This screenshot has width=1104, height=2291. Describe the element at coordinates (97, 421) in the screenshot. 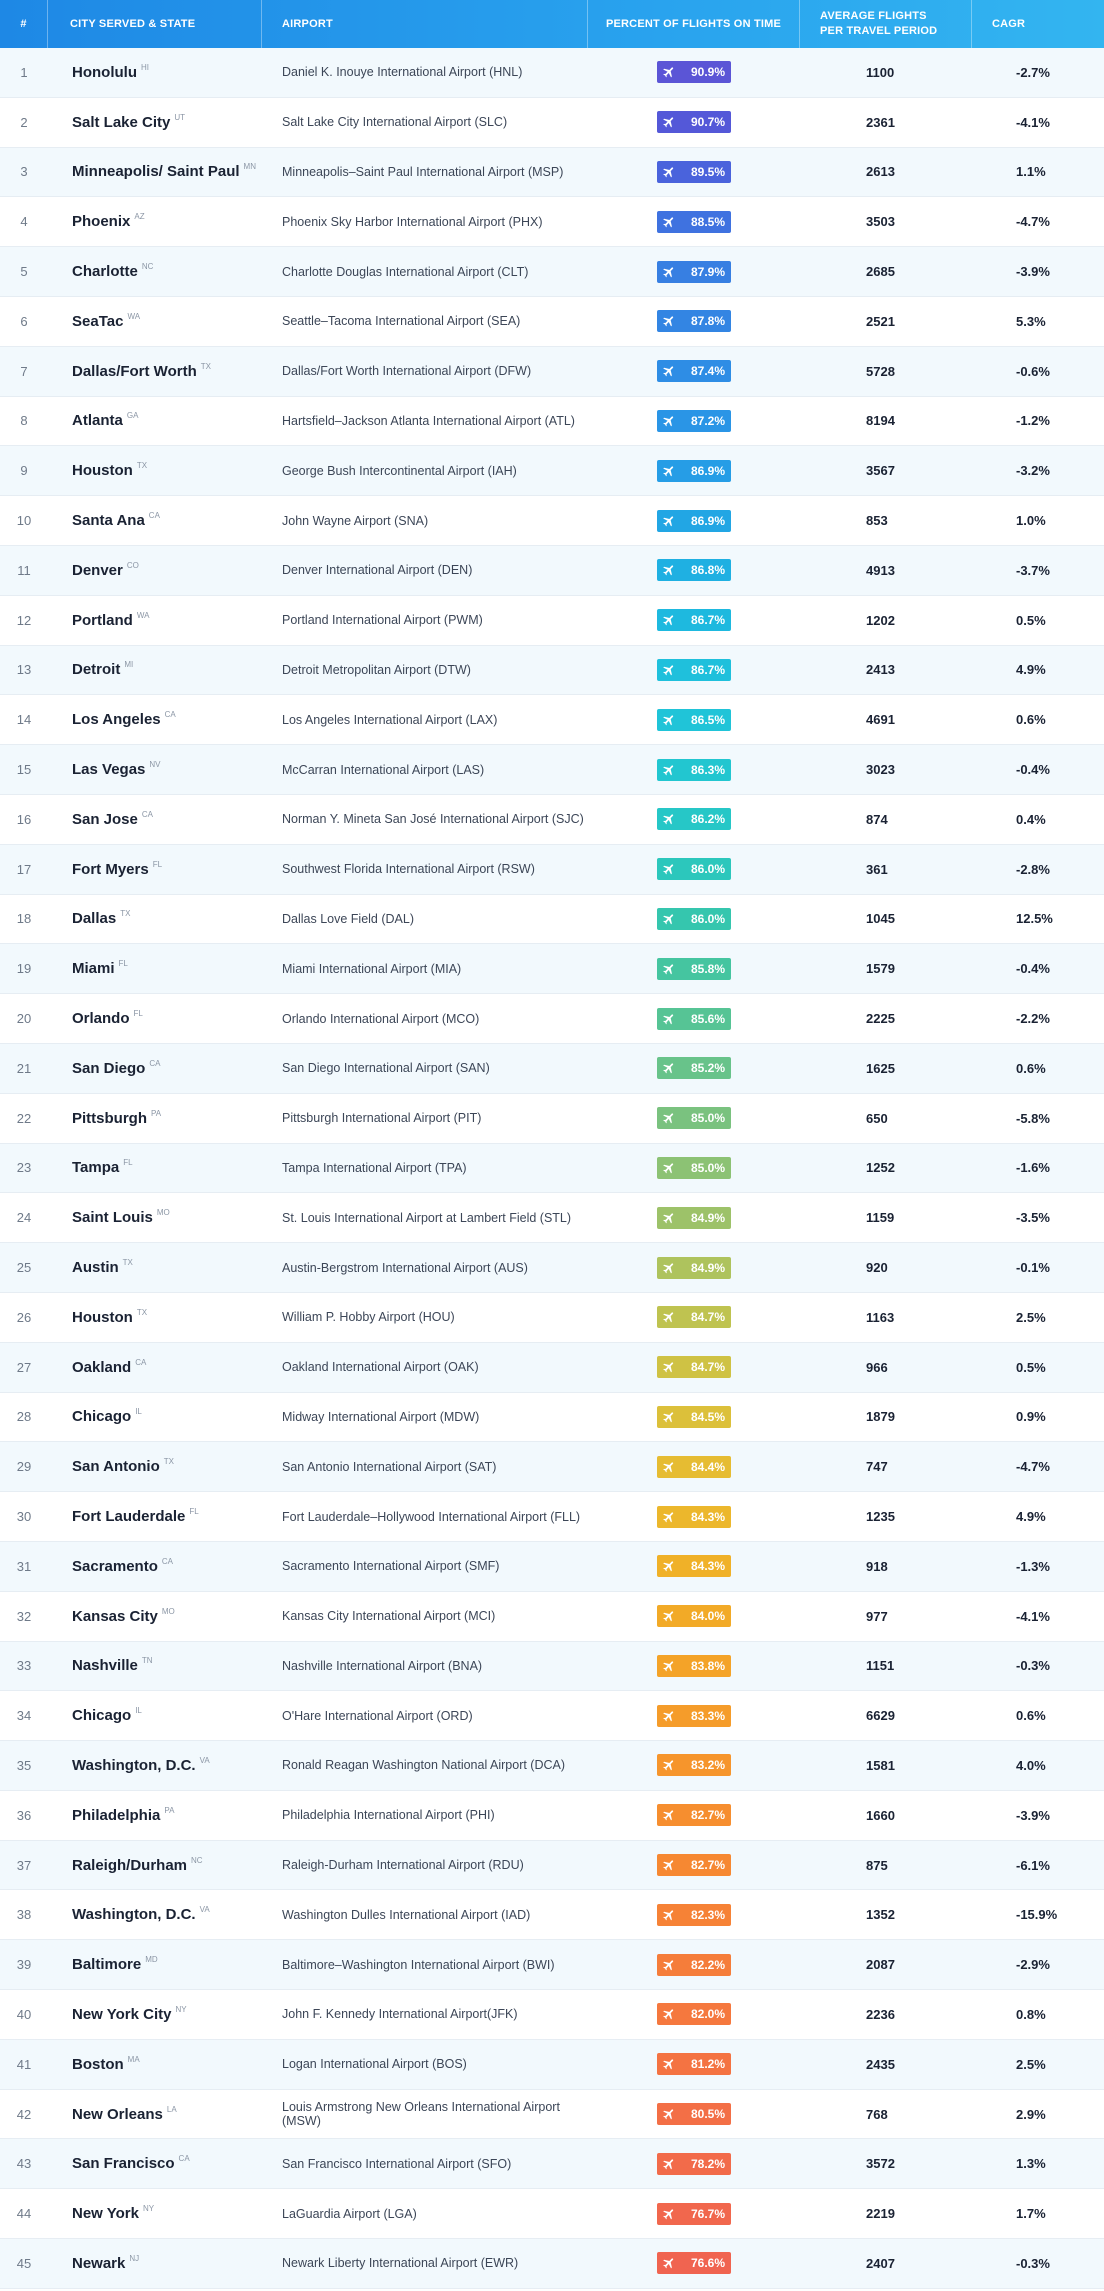

I see `city-name: Atlanta` at that location.